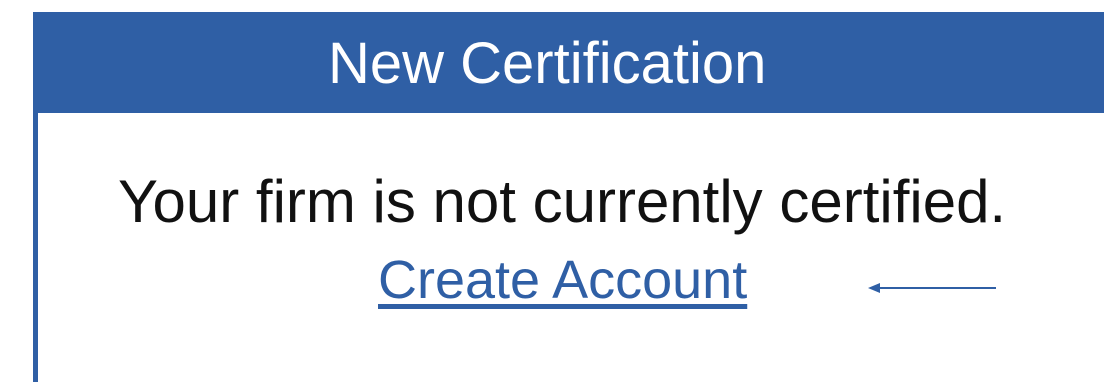 This screenshot has height=382, width=1104. What do you see at coordinates (562, 201) in the screenshot?
I see `certification-status-text: Your firm is not currently certified.` at bounding box center [562, 201].